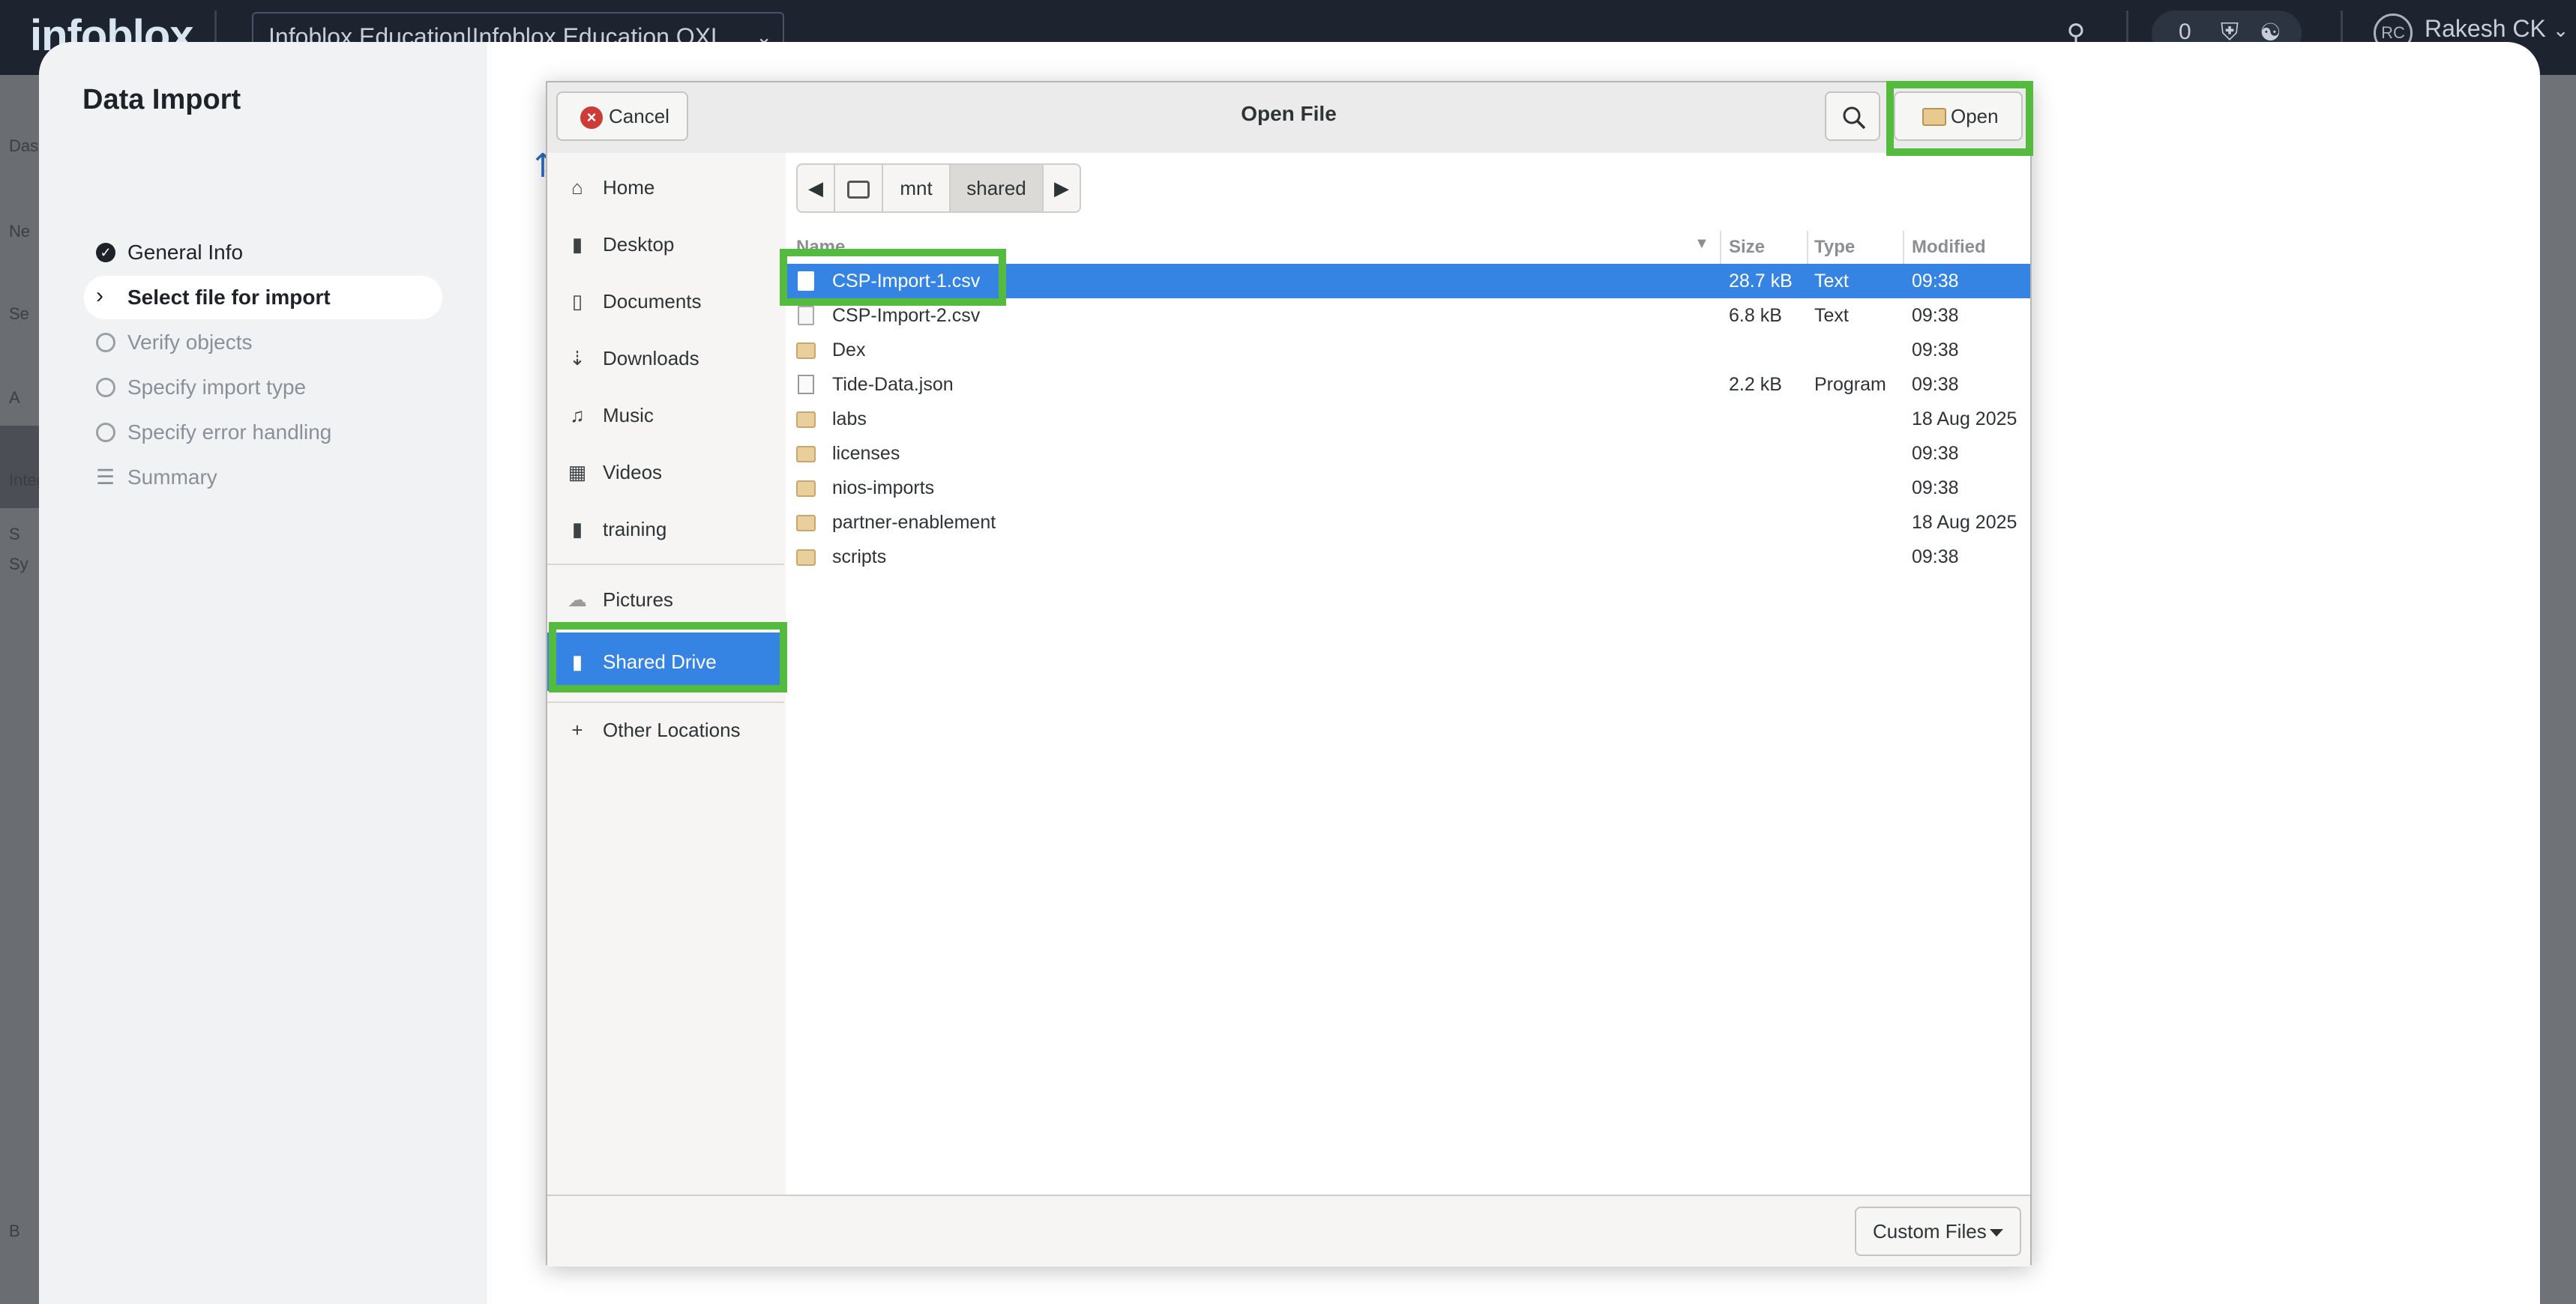 The image size is (2576, 1304). I want to click on file-row: partner-enablement 18 Aug 2025, so click(1408, 523).